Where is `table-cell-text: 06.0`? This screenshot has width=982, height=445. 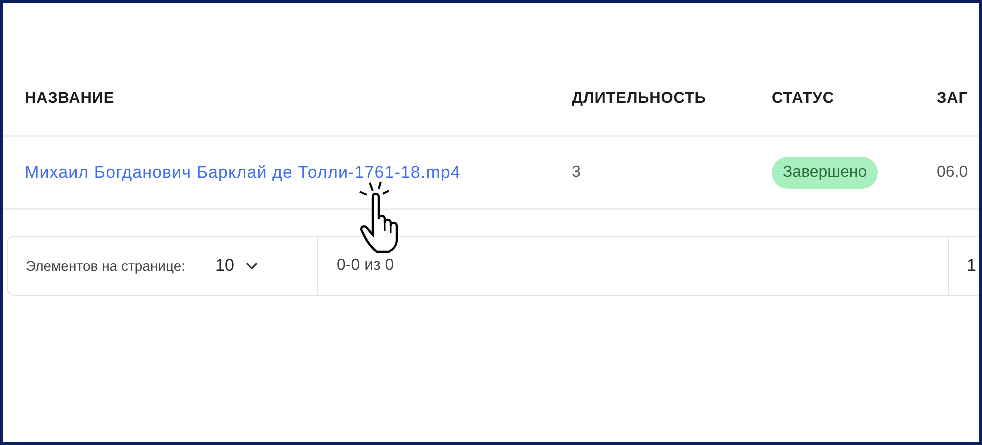 table-cell-text: 06.0 is located at coordinates (953, 173).